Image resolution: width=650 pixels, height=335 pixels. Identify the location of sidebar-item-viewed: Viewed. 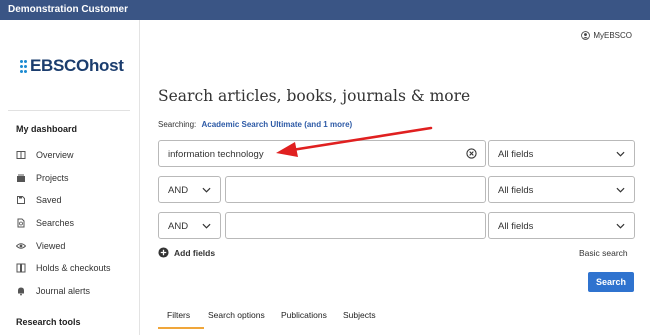
(63, 245).